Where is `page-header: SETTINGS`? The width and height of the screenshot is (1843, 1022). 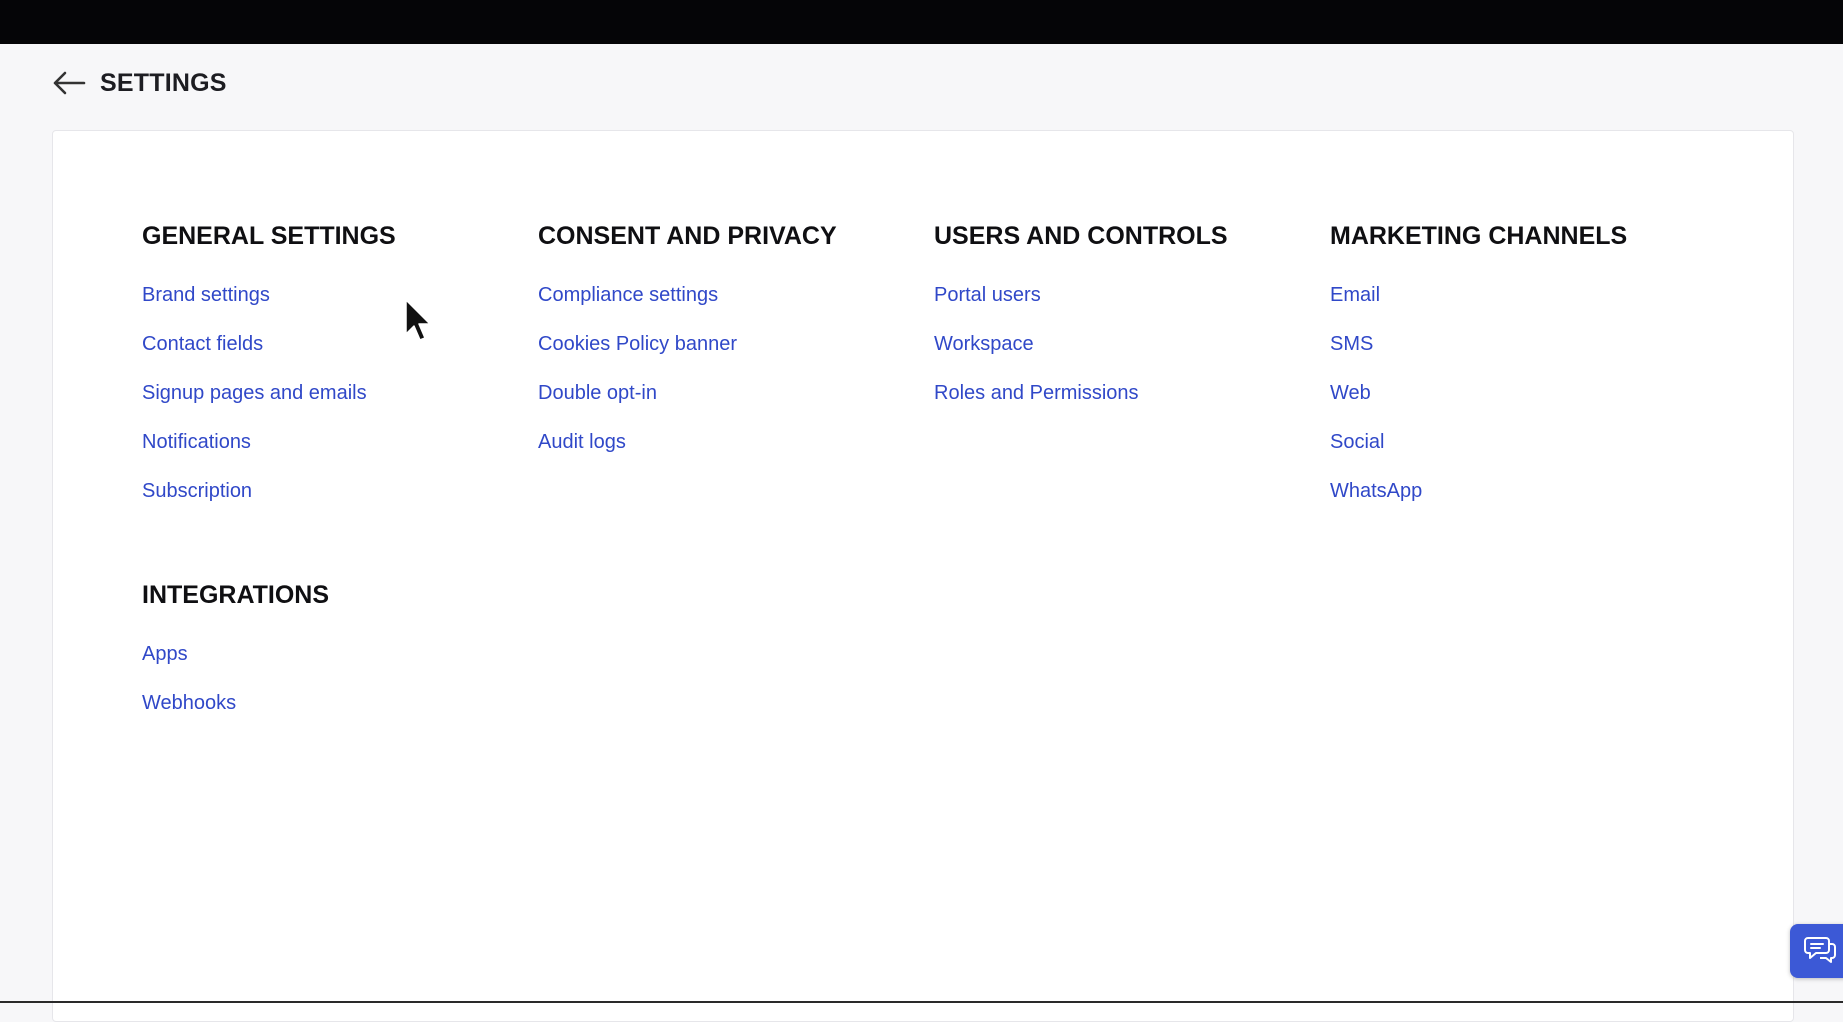 page-header: SETTINGS is located at coordinates (138, 83).